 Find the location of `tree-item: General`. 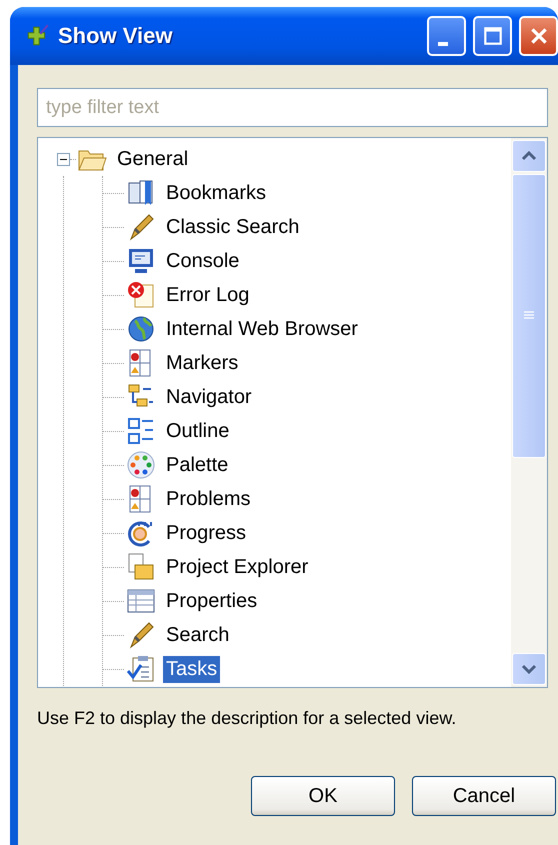

tree-item: General is located at coordinates (153, 159).